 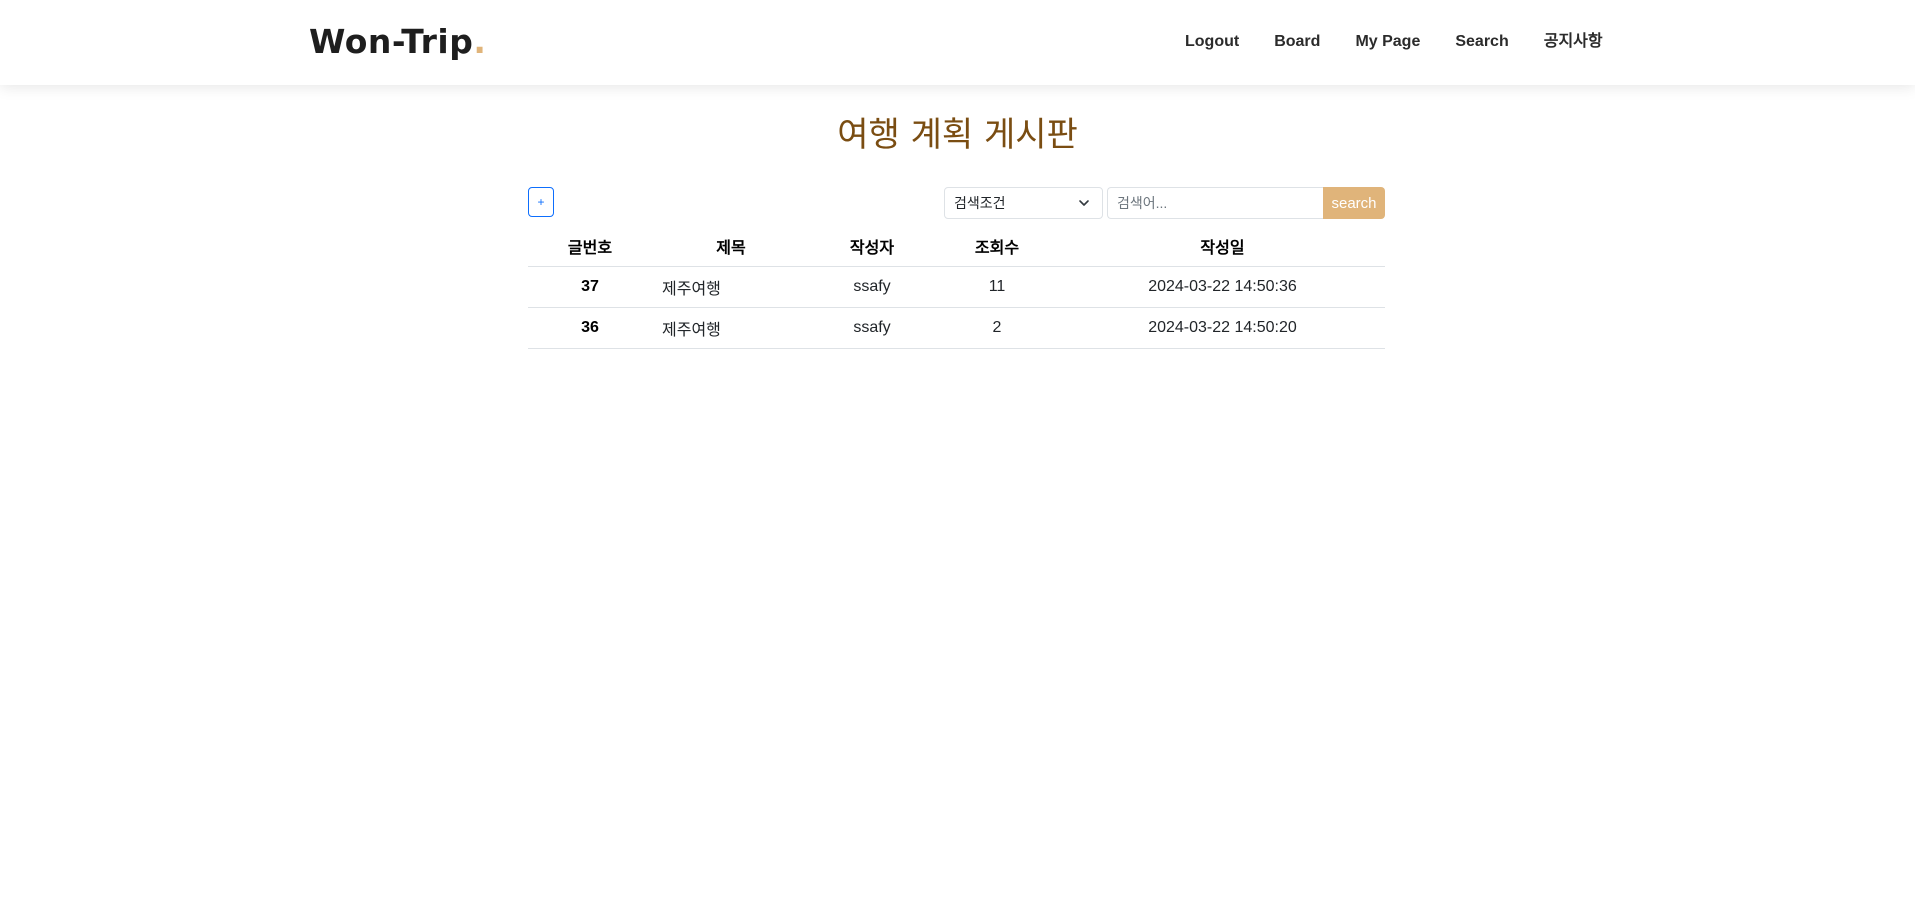 I want to click on search-condition-value: 검색조건, so click(x=980, y=203).